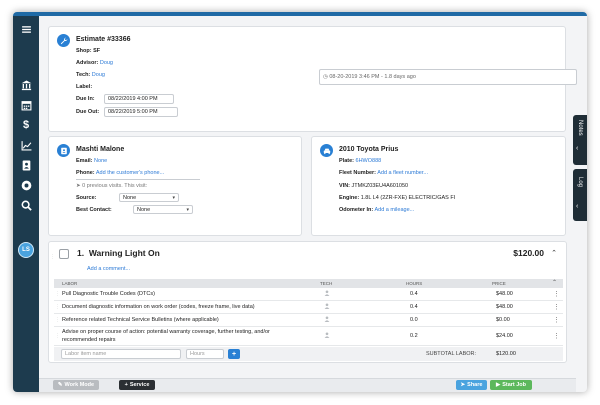 The image size is (600, 405). I want to click on best-contact-label: Best Contact:, so click(94, 210).